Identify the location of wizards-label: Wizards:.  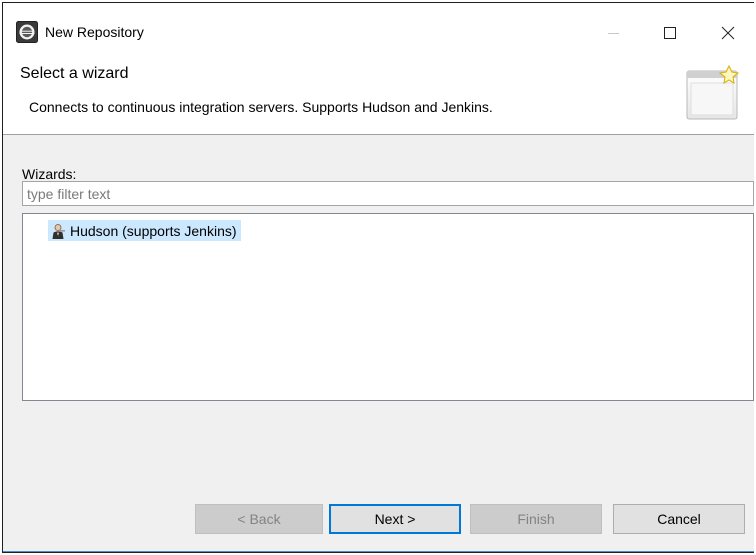
(49, 174).